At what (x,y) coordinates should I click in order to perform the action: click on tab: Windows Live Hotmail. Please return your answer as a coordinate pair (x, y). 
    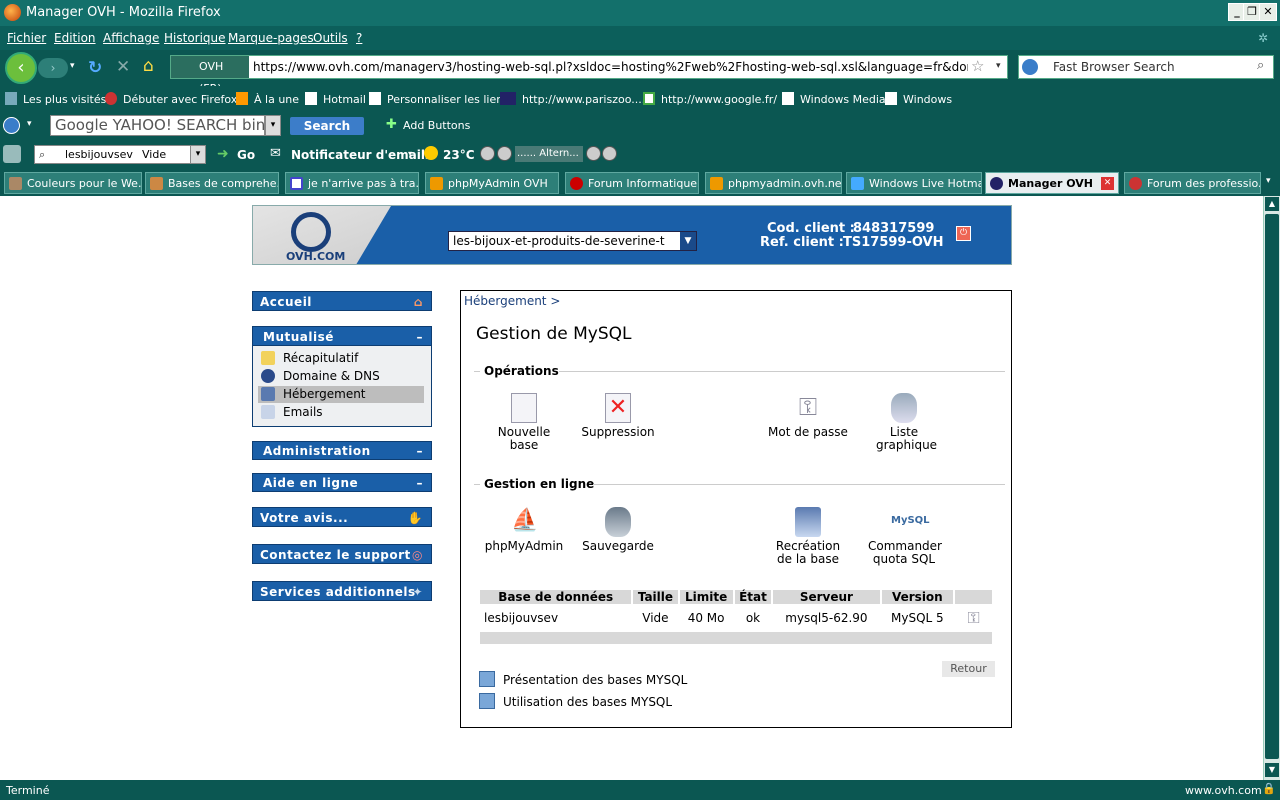
    Looking at the image, I should click on (914, 183).